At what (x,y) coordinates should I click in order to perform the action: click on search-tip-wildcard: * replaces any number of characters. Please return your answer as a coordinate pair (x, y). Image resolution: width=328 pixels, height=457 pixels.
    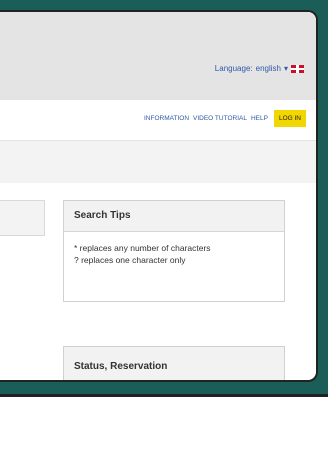
    Looking at the image, I should click on (142, 248).